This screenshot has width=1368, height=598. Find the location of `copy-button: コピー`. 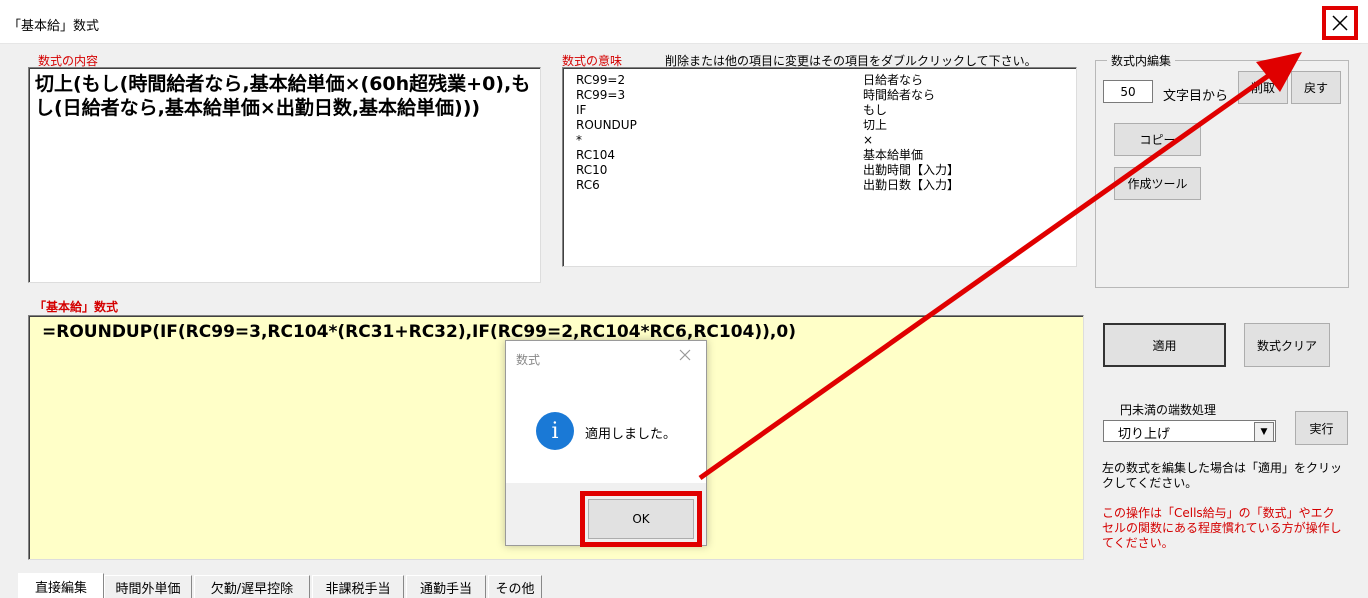

copy-button: コピー is located at coordinates (1157, 139).